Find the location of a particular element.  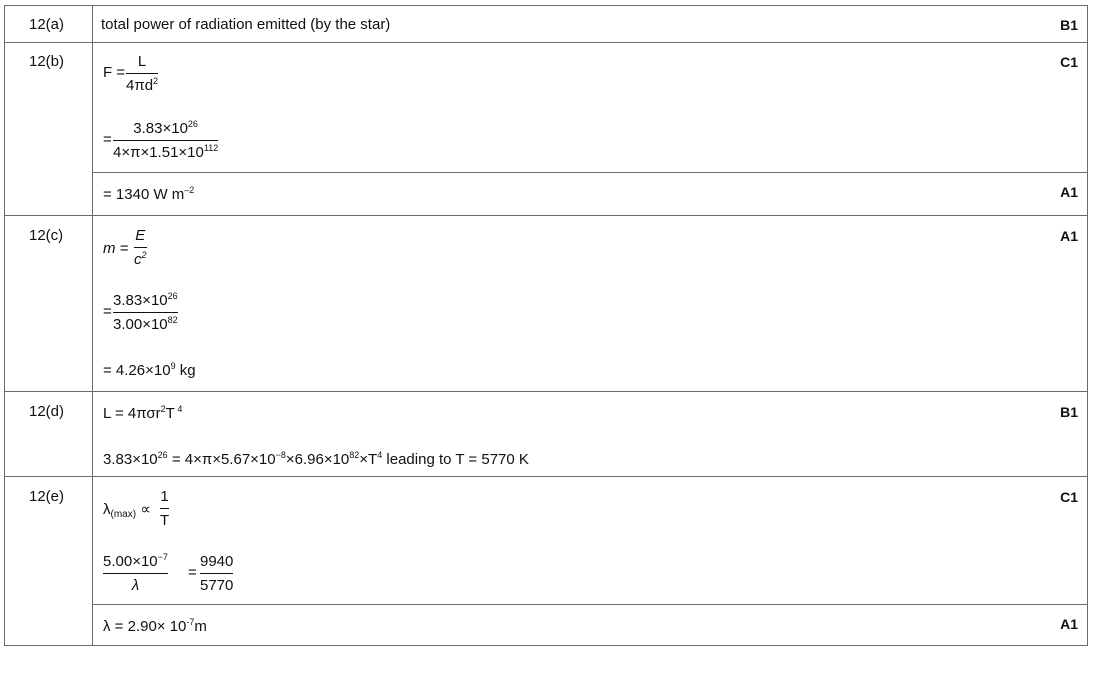

equation-lhs: F = is located at coordinates (114, 72).